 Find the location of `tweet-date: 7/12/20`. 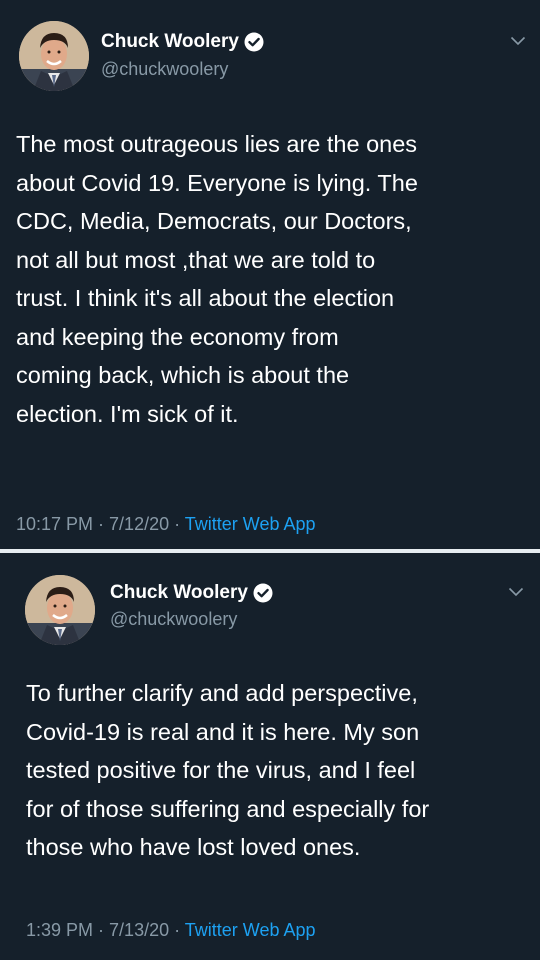

tweet-date: 7/12/20 is located at coordinates (139, 524).